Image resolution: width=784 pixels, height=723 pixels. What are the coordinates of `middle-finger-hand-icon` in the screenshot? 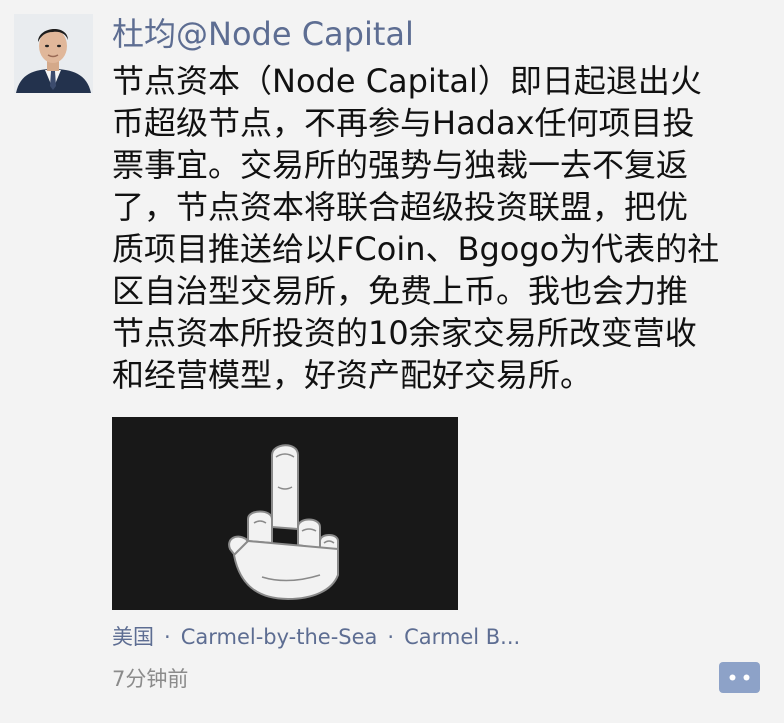 It's located at (285, 513).